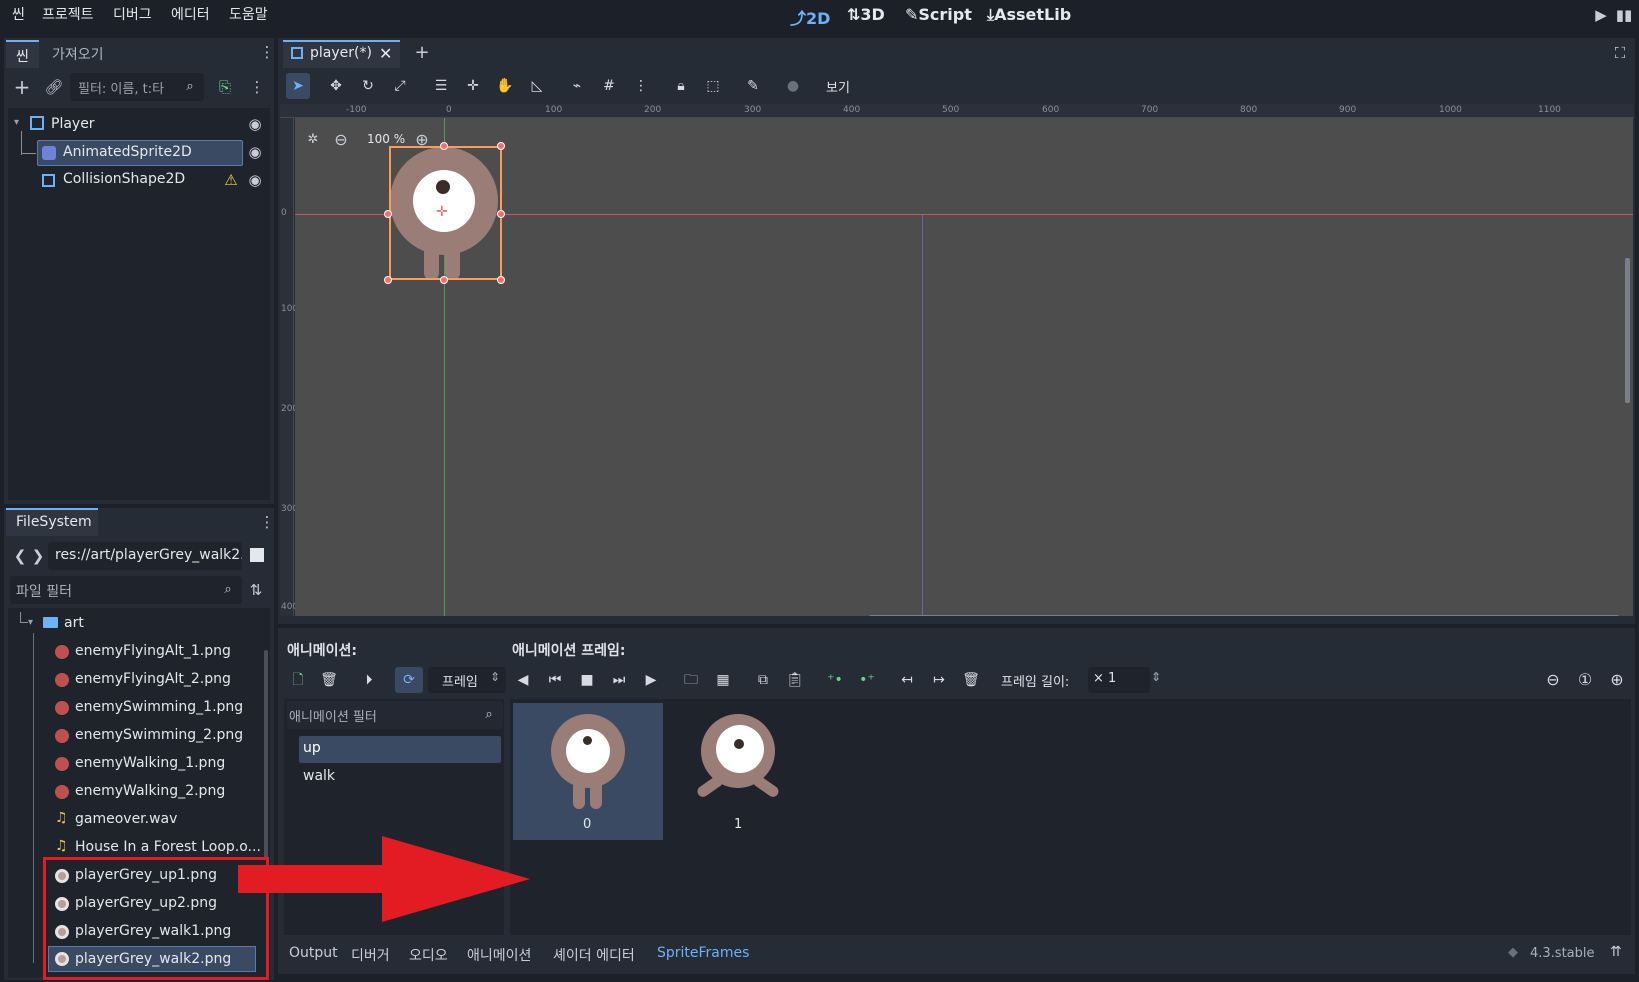  Describe the element at coordinates (150, 708) in the screenshot. I see `file-item: enemySwimming_1.png` at that location.